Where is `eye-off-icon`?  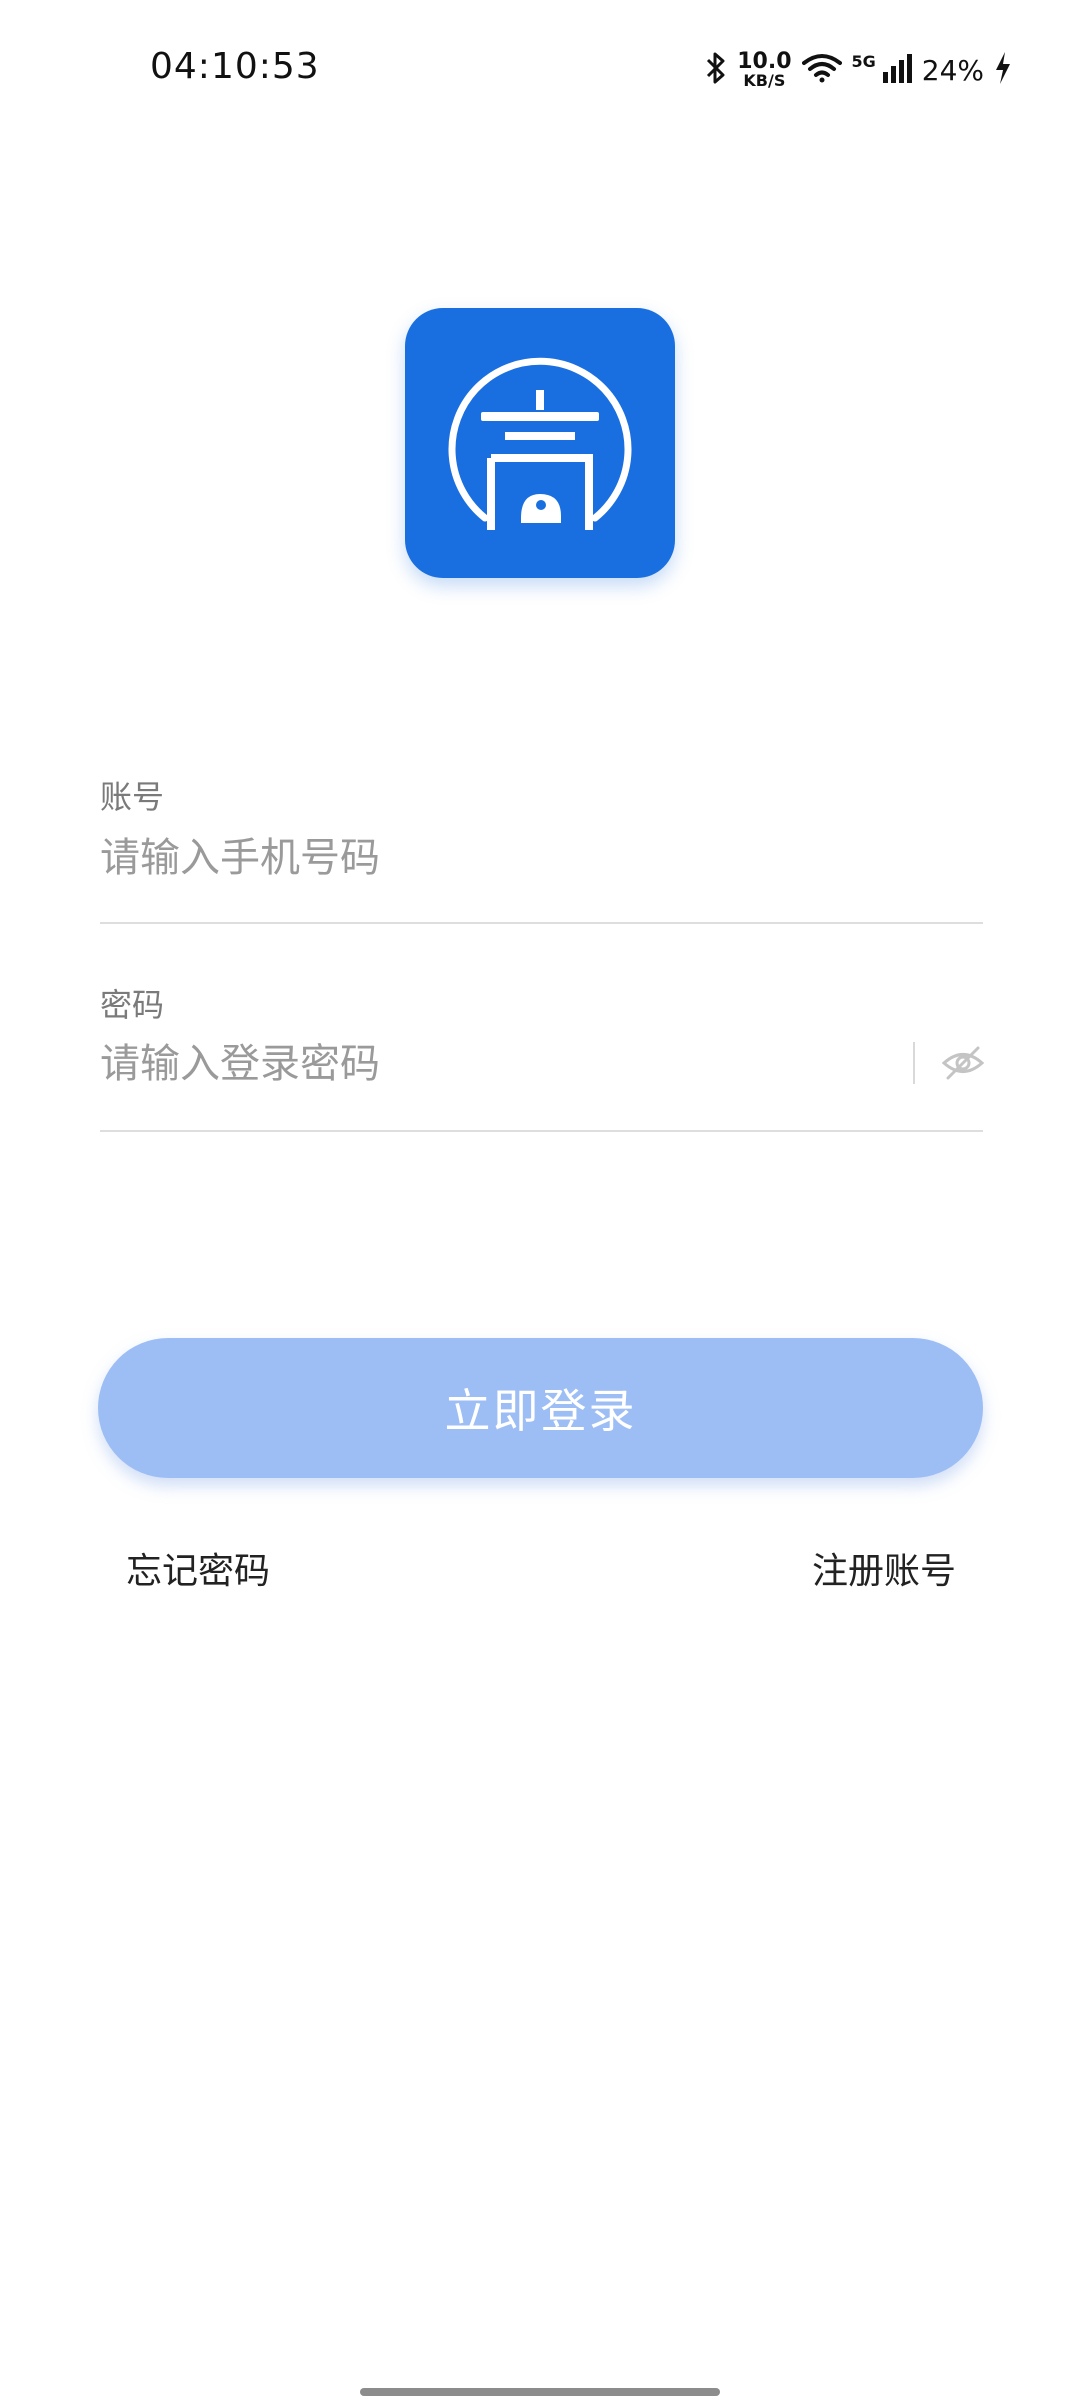
eye-off-icon is located at coordinates (963, 1063).